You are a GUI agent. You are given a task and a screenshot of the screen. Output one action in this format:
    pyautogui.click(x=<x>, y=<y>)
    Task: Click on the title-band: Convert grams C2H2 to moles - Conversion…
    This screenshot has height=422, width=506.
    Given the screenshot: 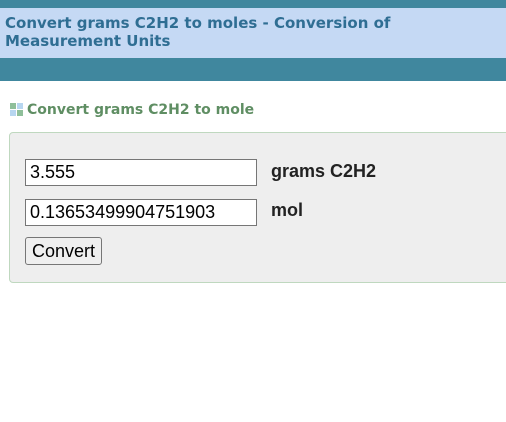 What is the action you would take?
    pyautogui.click(x=253, y=33)
    